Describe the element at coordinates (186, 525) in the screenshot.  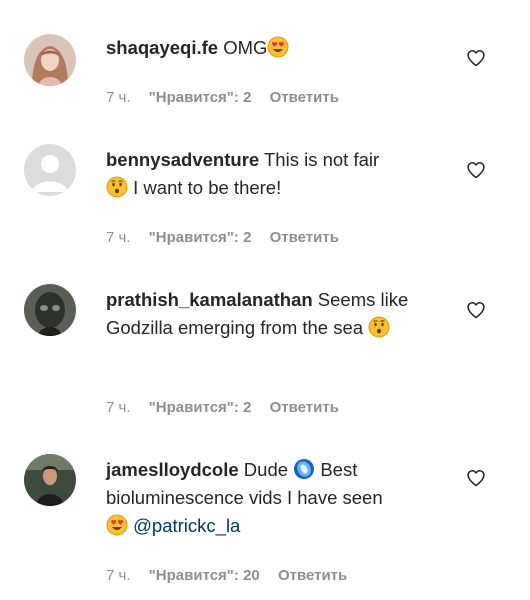
I see `mention-link: @patrickc_la` at that location.